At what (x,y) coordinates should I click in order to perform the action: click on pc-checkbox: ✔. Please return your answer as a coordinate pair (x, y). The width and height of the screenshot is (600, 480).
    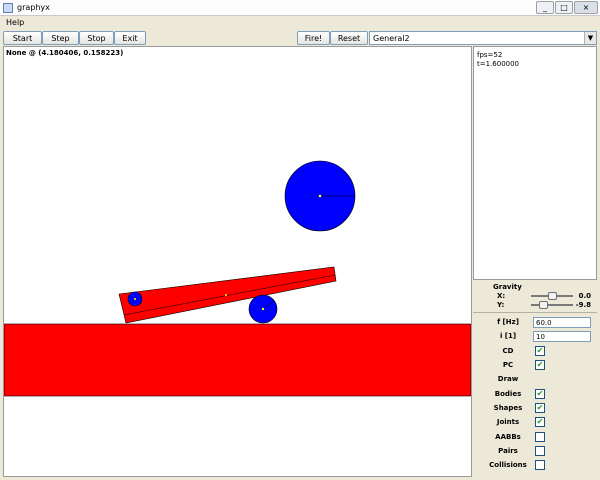
    Looking at the image, I should click on (540, 365).